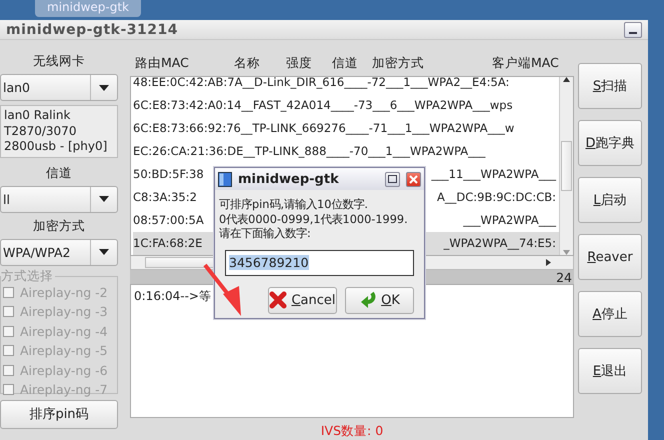  What do you see at coordinates (247, 63) in the screenshot?
I see `column-header: 名称` at bounding box center [247, 63].